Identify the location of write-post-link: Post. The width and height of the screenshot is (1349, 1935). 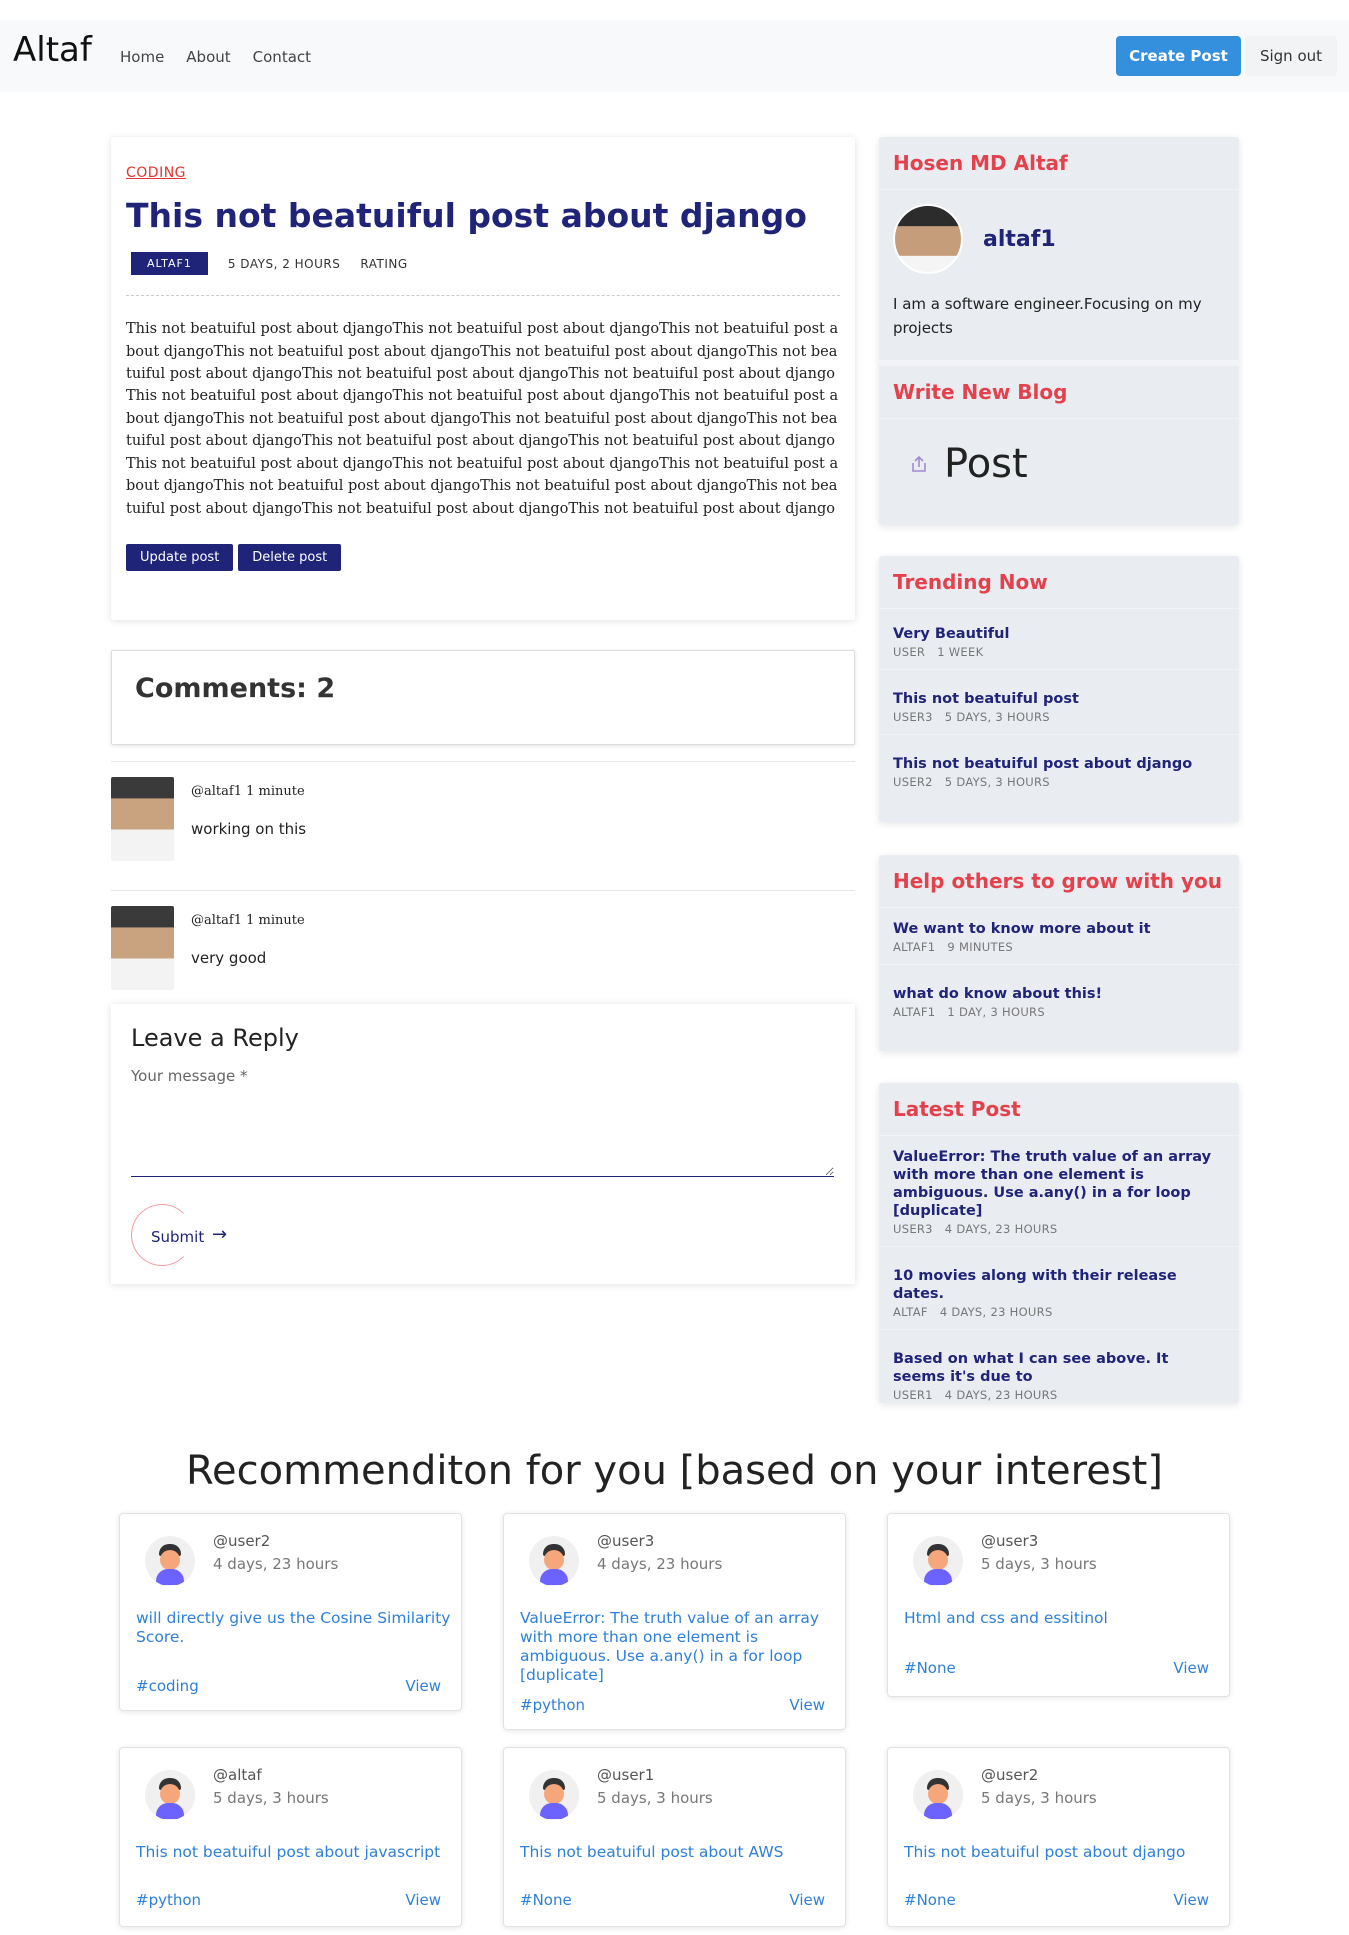
(1059, 463).